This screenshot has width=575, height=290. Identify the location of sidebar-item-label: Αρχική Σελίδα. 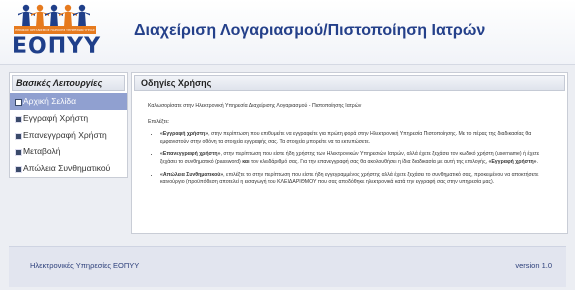
(50, 101).